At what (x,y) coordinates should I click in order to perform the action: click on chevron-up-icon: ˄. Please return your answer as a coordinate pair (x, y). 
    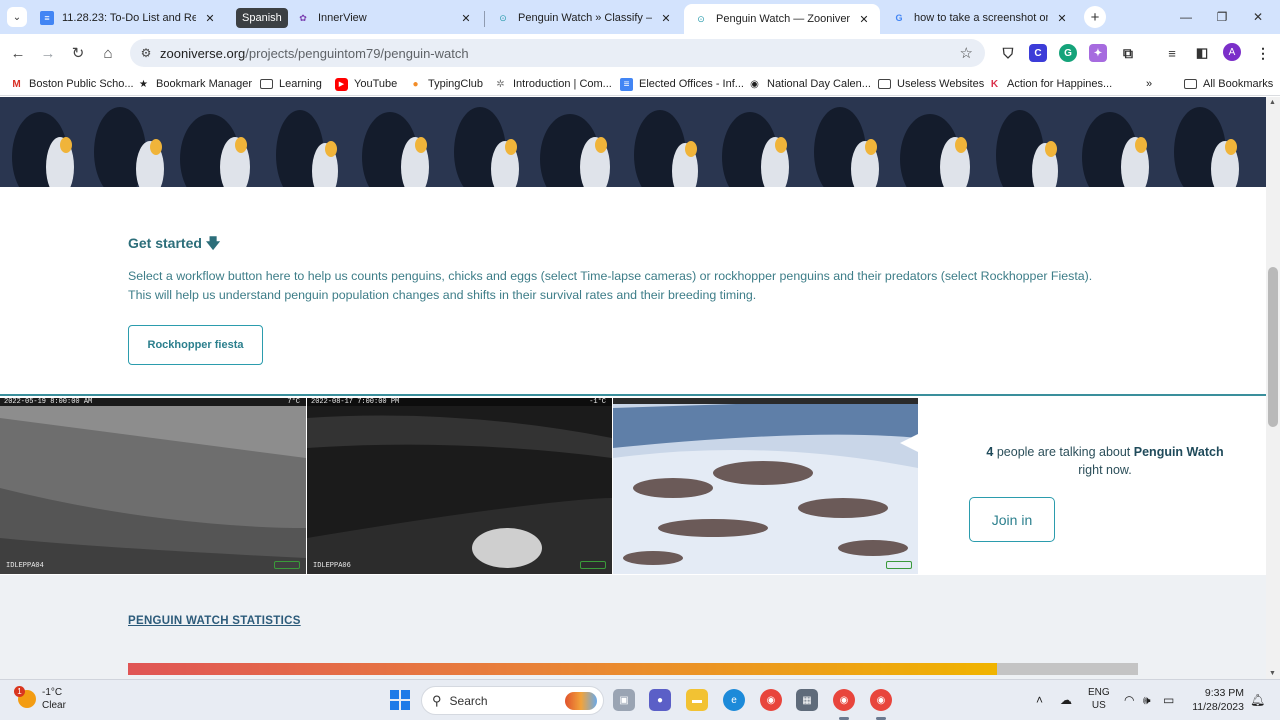
    Looking at the image, I should click on (1039, 700).